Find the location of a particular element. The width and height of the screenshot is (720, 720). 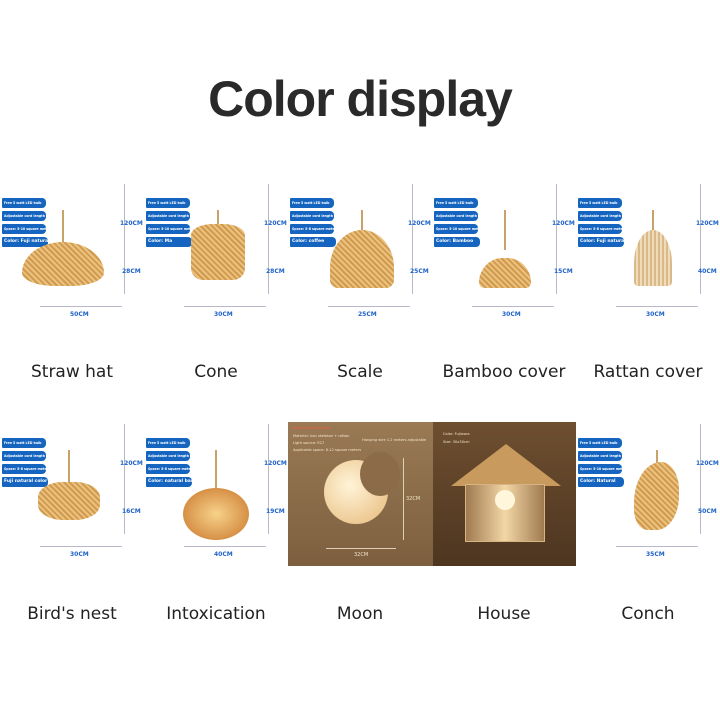

width-label: 25CM is located at coordinates (367, 314).